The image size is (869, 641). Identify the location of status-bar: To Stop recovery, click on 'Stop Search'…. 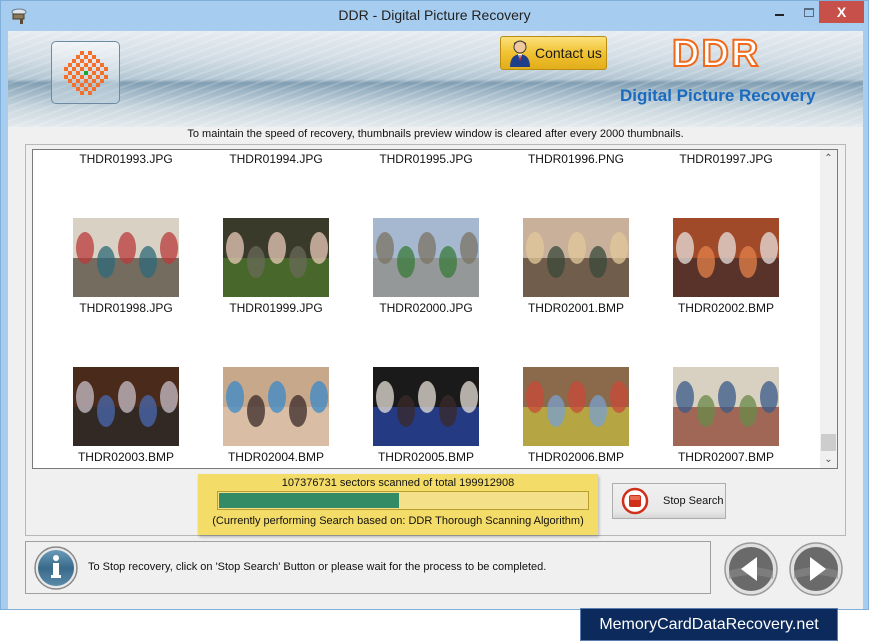
(368, 567).